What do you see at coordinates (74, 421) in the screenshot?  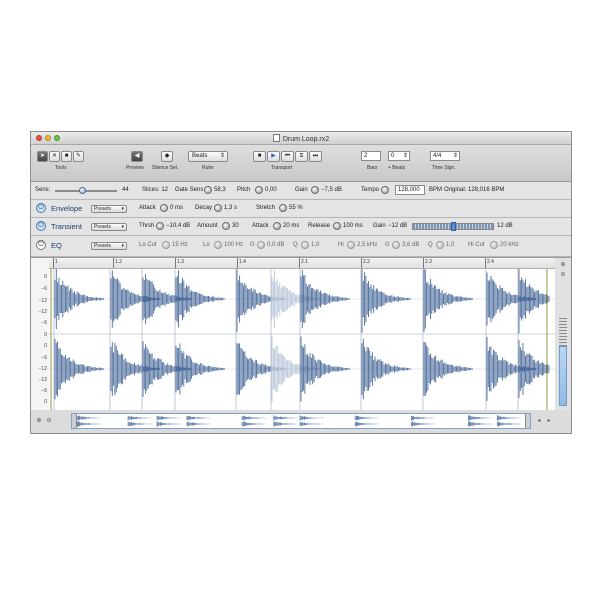 I see `overview-left-handle` at bounding box center [74, 421].